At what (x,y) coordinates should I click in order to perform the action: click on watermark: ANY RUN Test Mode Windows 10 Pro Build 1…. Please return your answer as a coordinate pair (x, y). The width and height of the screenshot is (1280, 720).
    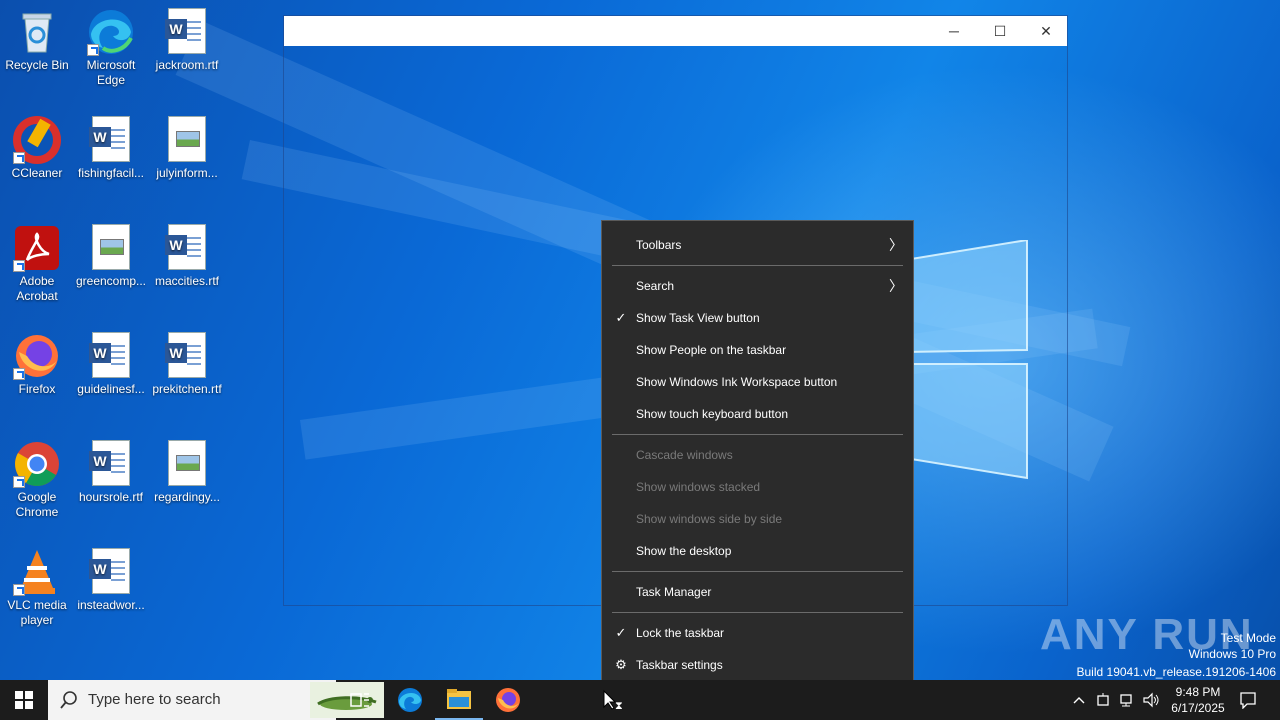
    Looking at the image, I should click on (1160, 645).